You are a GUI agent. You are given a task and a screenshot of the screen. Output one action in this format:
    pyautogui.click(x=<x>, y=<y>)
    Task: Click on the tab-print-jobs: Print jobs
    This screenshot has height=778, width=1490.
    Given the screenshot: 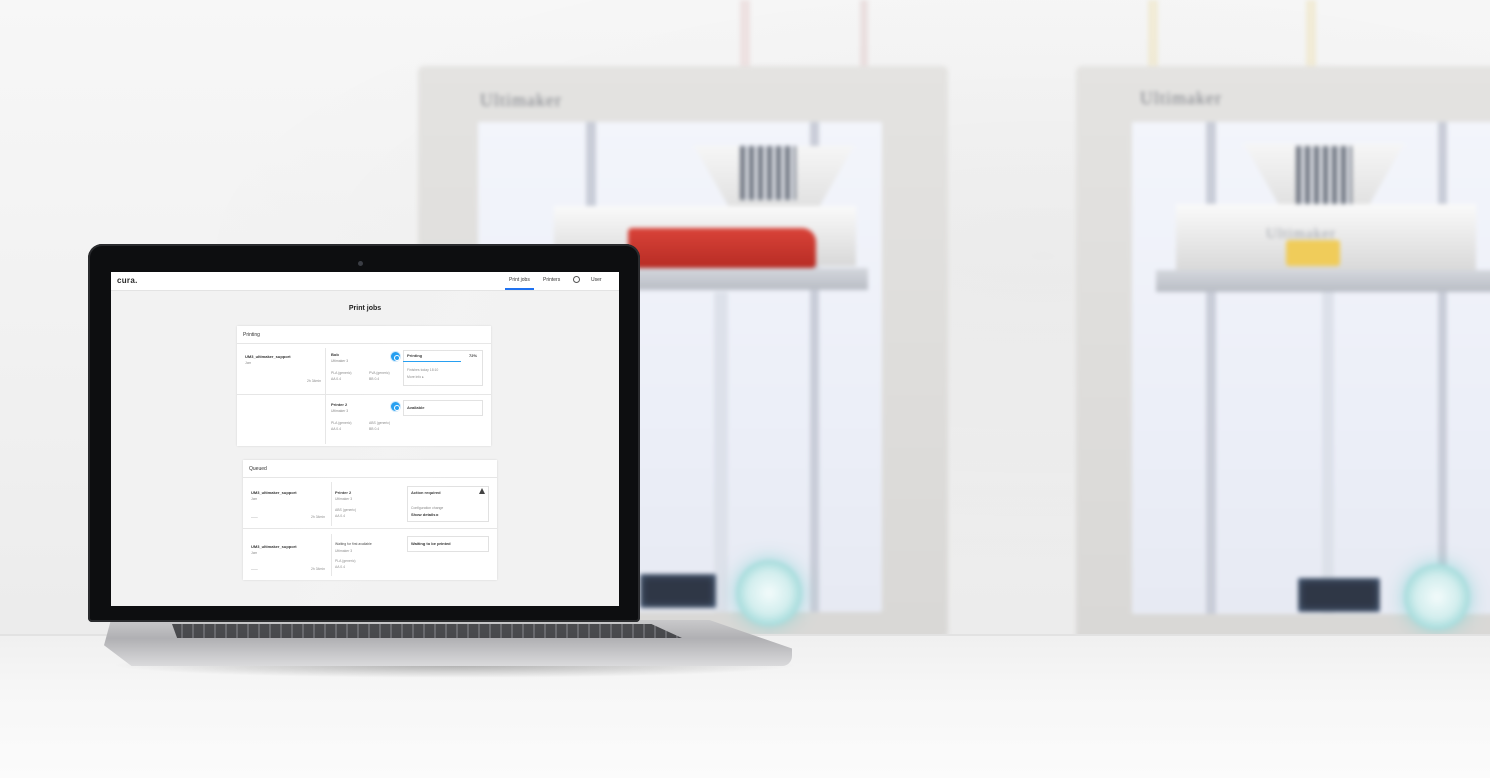 What is the action you would take?
    pyautogui.click(x=519, y=283)
    